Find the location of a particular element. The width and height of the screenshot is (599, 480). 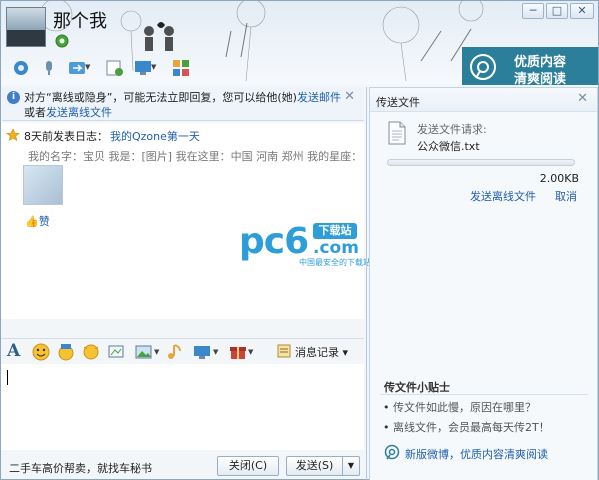

feed-excerpt: 我的名字：宝贝 我是：[图片] 我在这里：中国 河南 郑州 我的星座： is located at coordinates (195, 156).